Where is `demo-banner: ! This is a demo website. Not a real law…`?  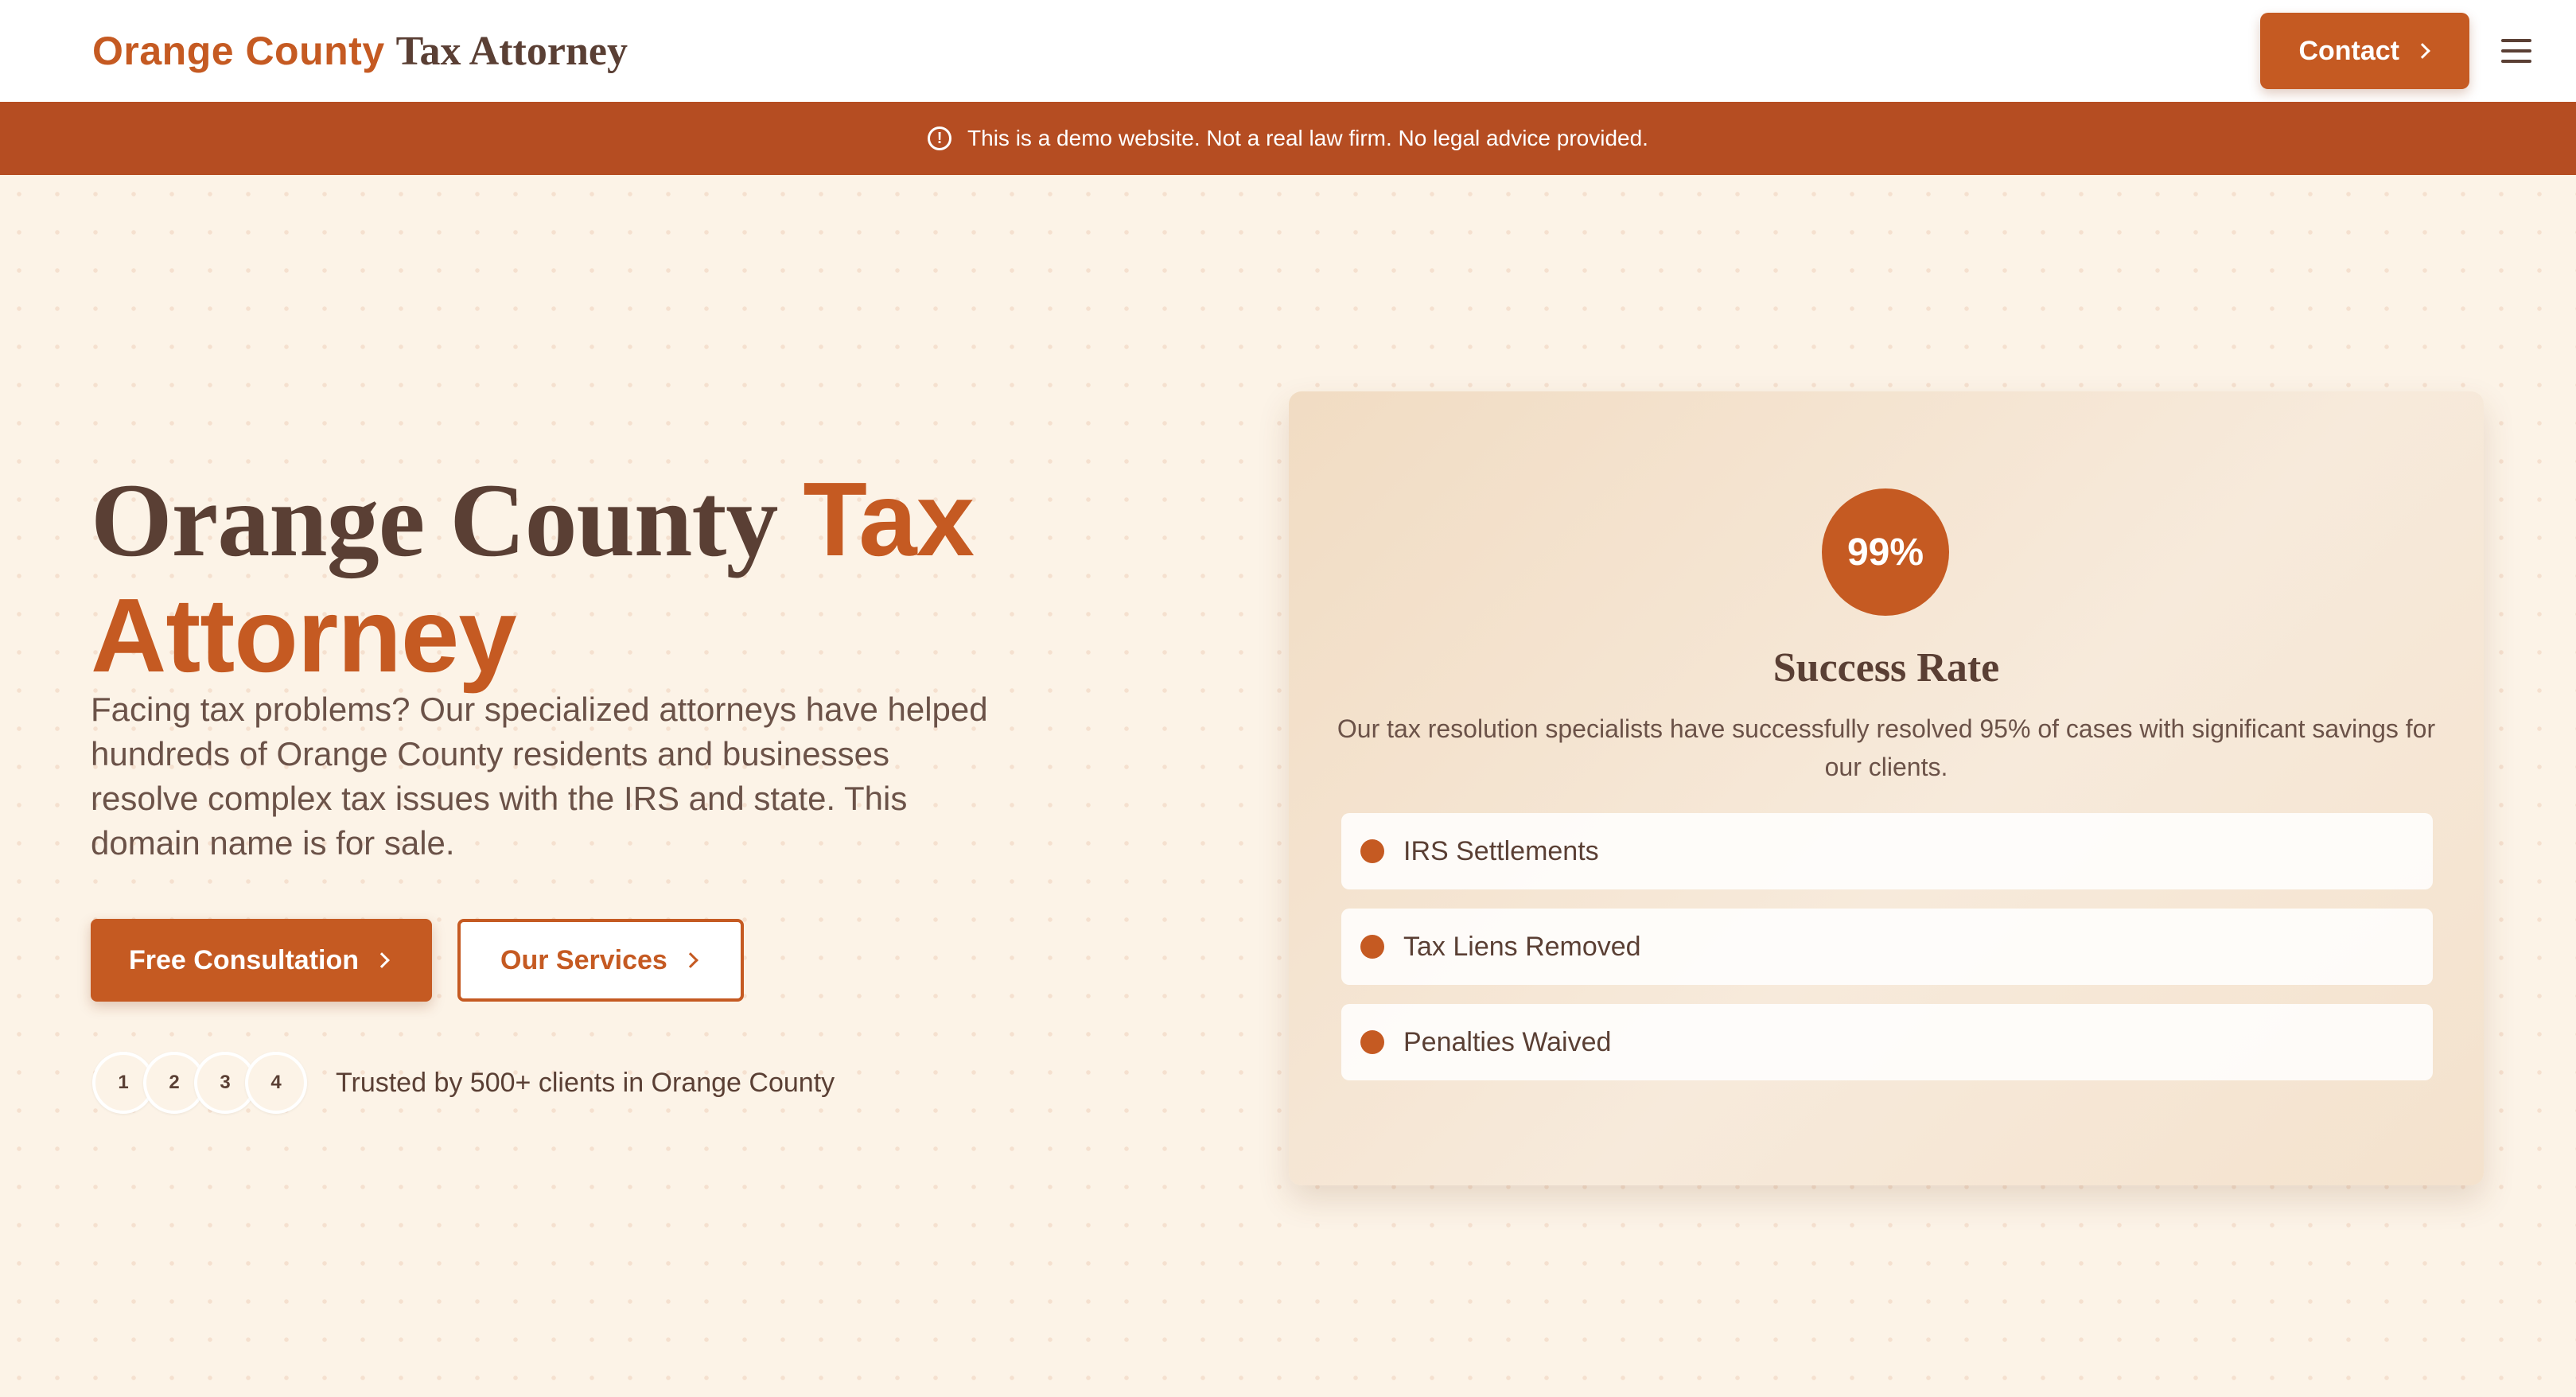 demo-banner: ! This is a demo website. Not a real law… is located at coordinates (1288, 138).